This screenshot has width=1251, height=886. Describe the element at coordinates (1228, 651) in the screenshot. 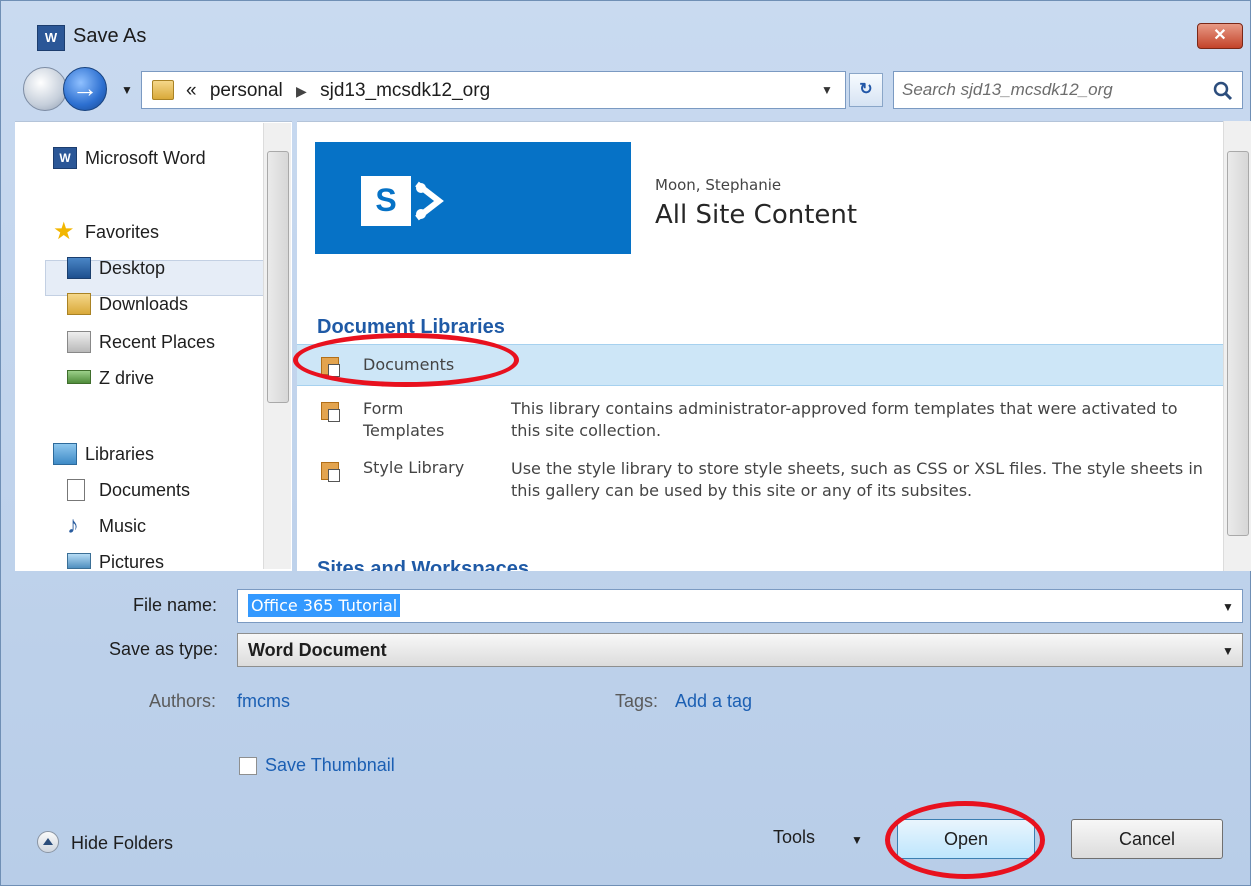

I see `save-as-type-dropdown-icon: ▼` at that location.